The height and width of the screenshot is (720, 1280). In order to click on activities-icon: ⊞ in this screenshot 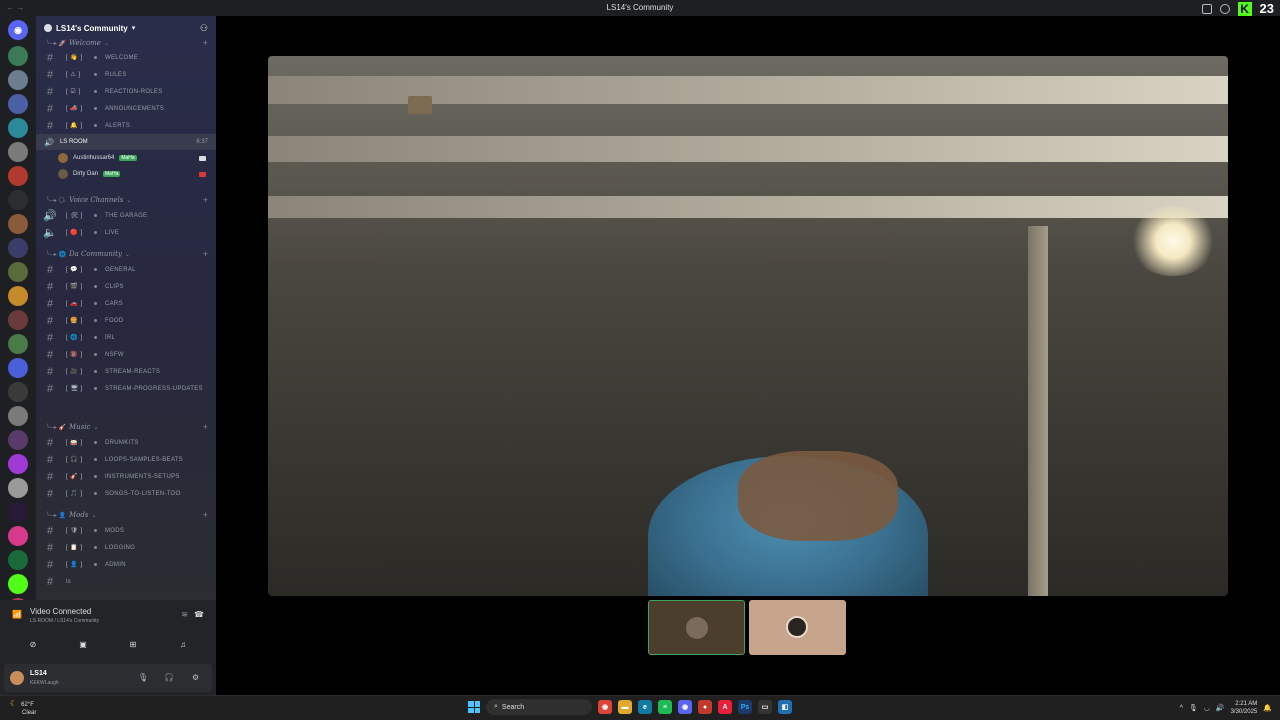, I will do `click(133, 646)`.